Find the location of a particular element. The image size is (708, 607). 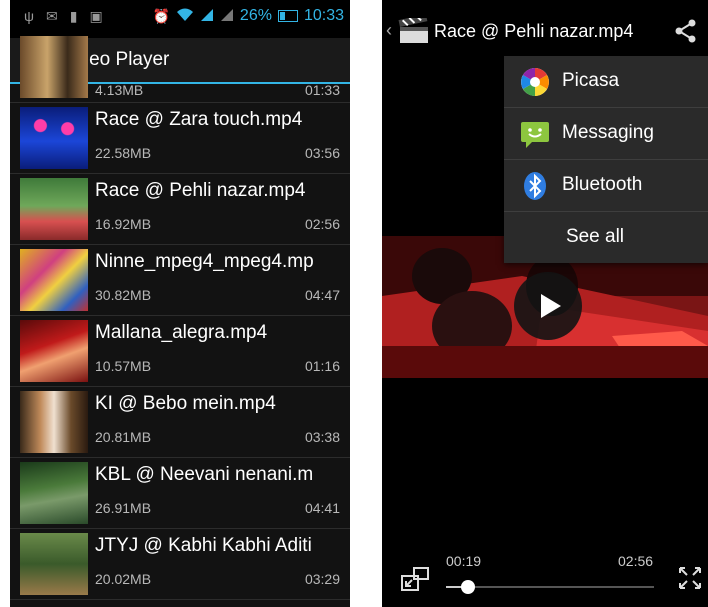

duration: 02:56 is located at coordinates (322, 224).